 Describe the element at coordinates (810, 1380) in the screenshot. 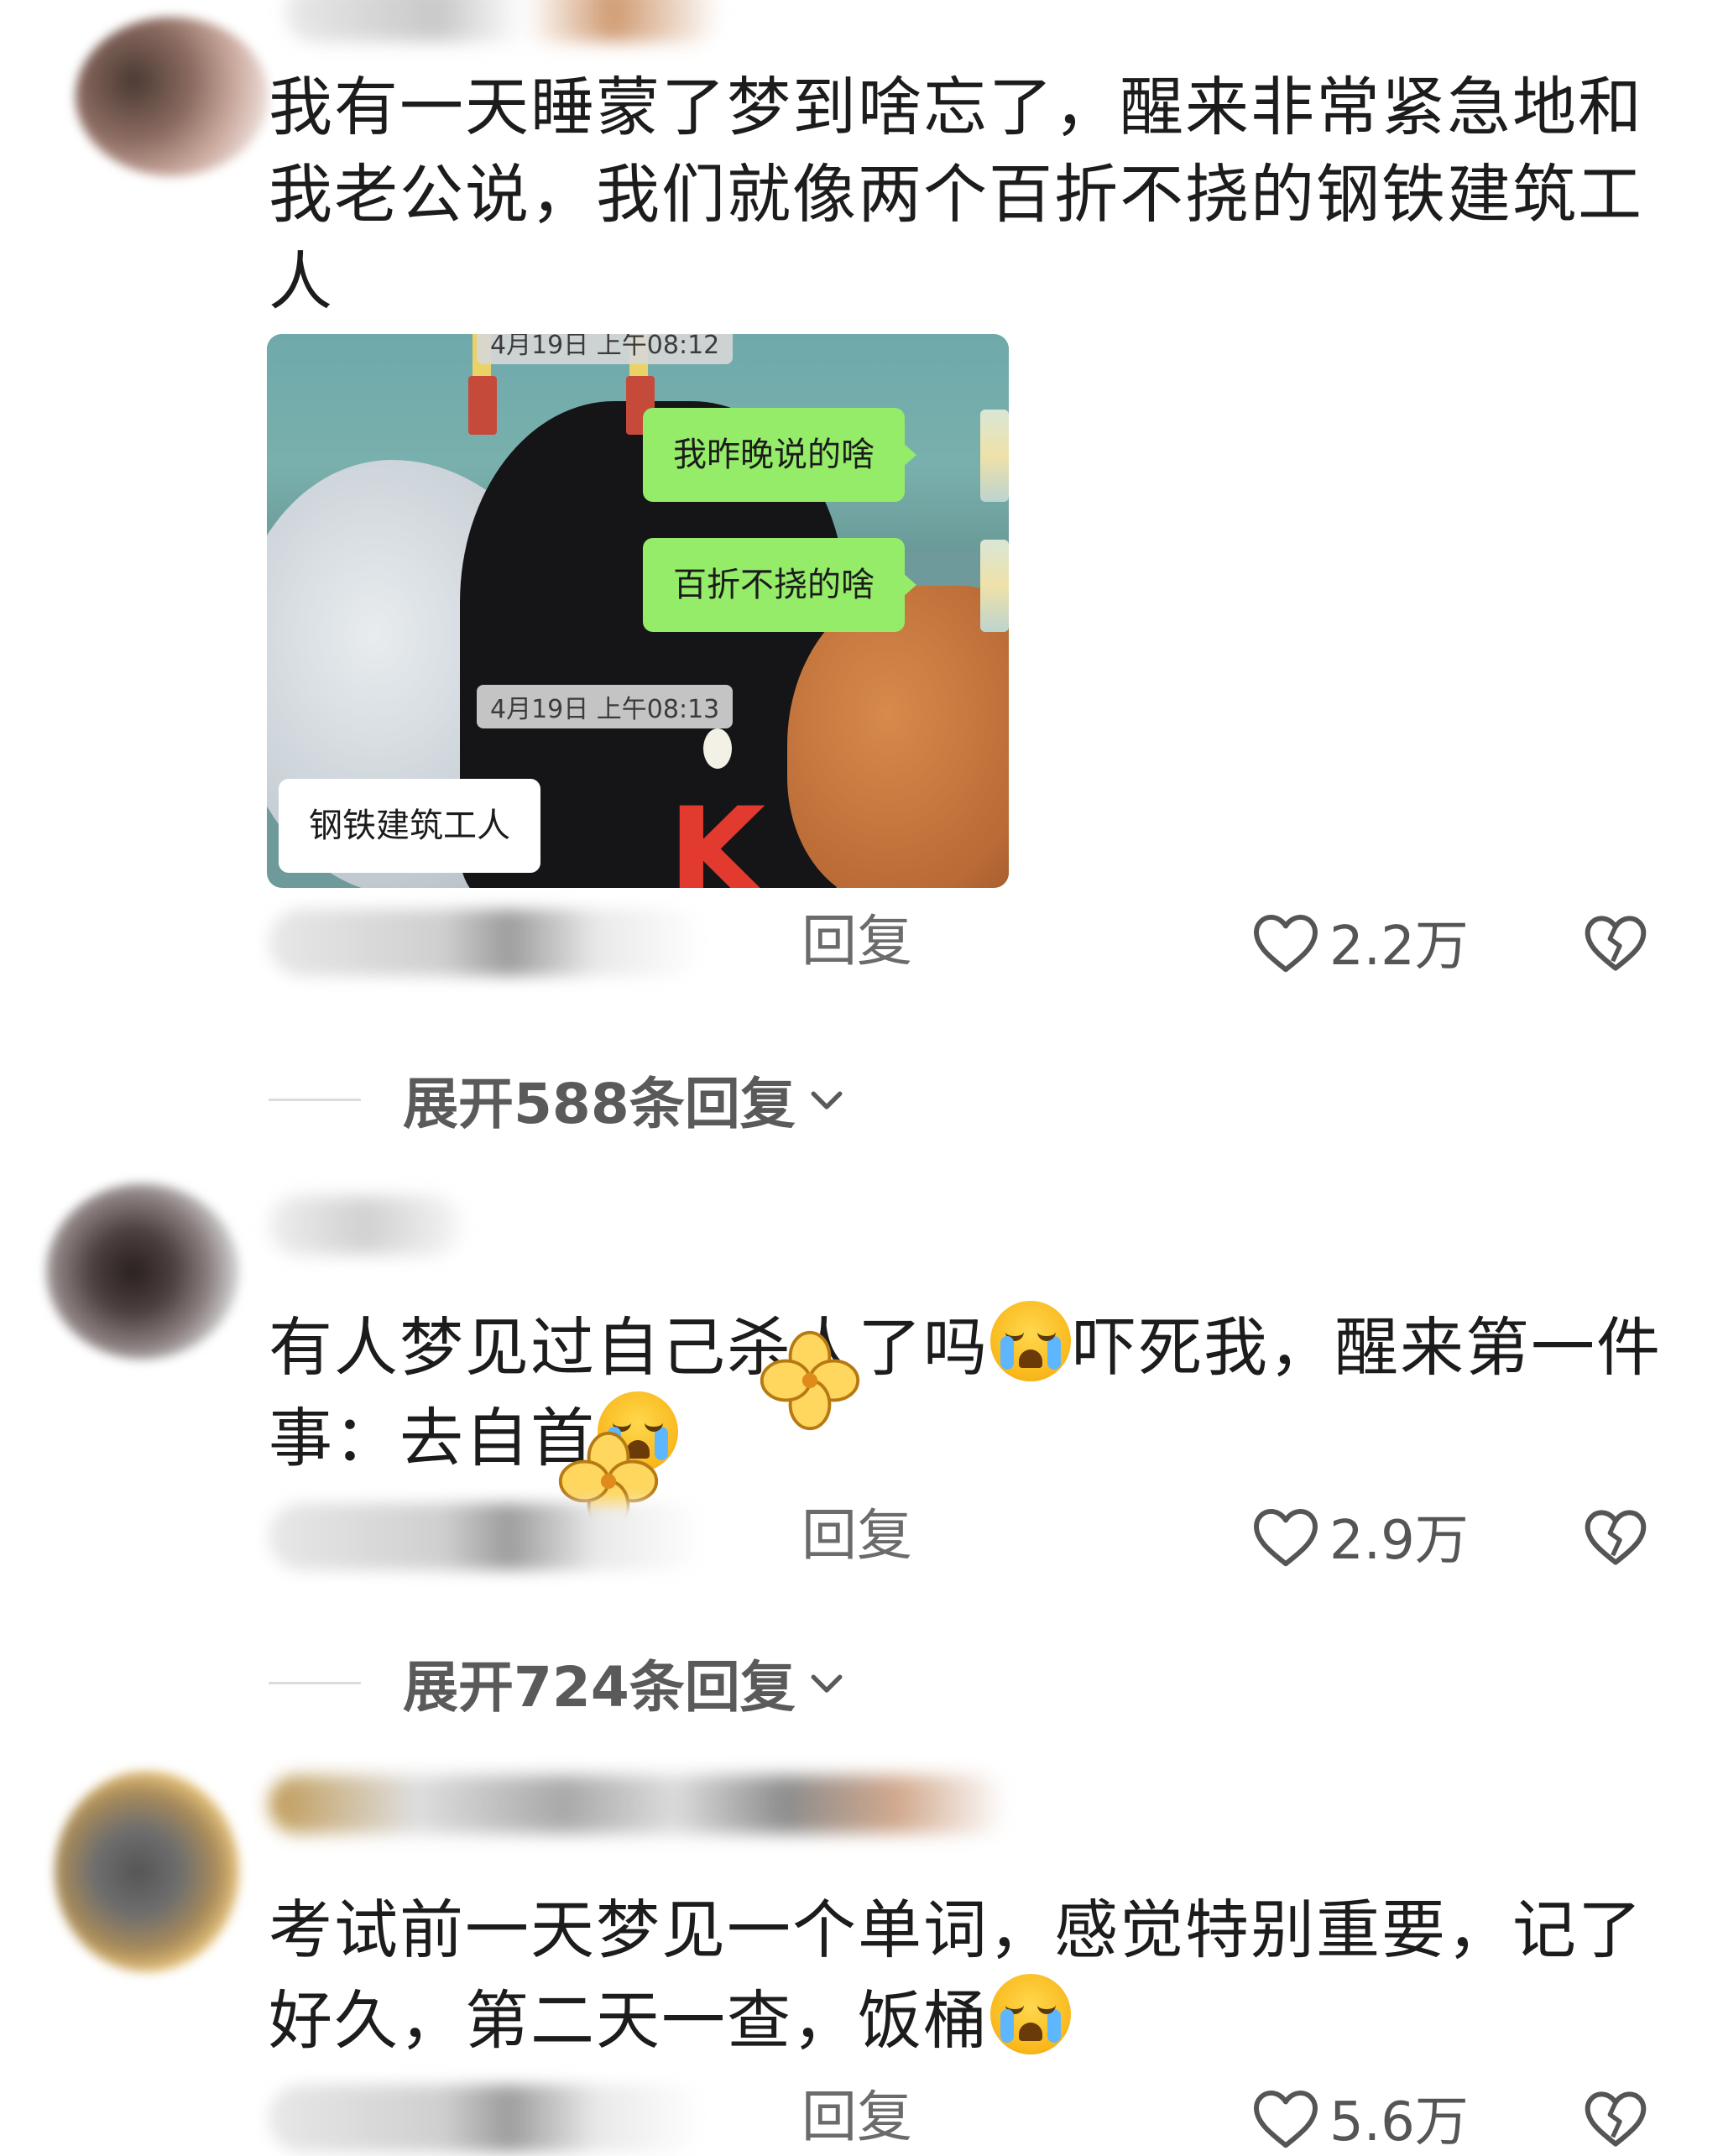

I see `flower-sticker-icon` at that location.